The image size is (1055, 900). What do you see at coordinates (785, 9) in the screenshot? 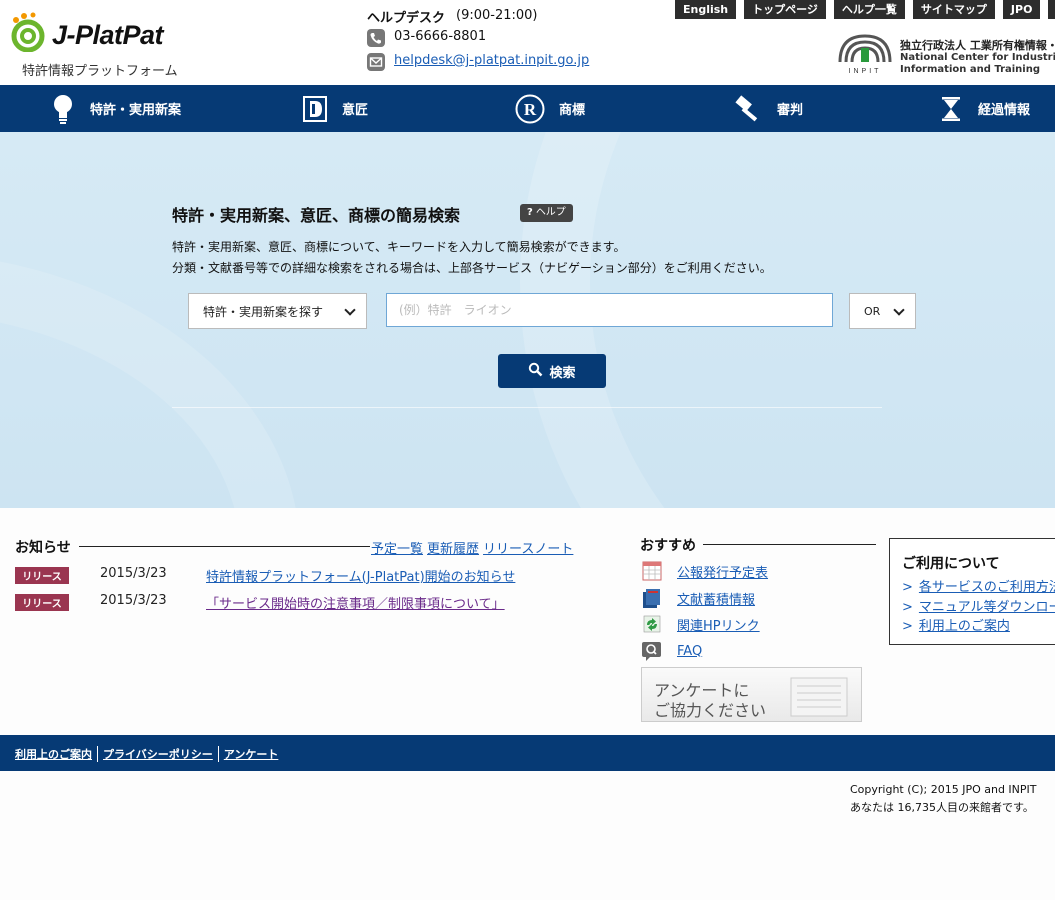
I see `top-link-top-page: トップページ` at bounding box center [785, 9].